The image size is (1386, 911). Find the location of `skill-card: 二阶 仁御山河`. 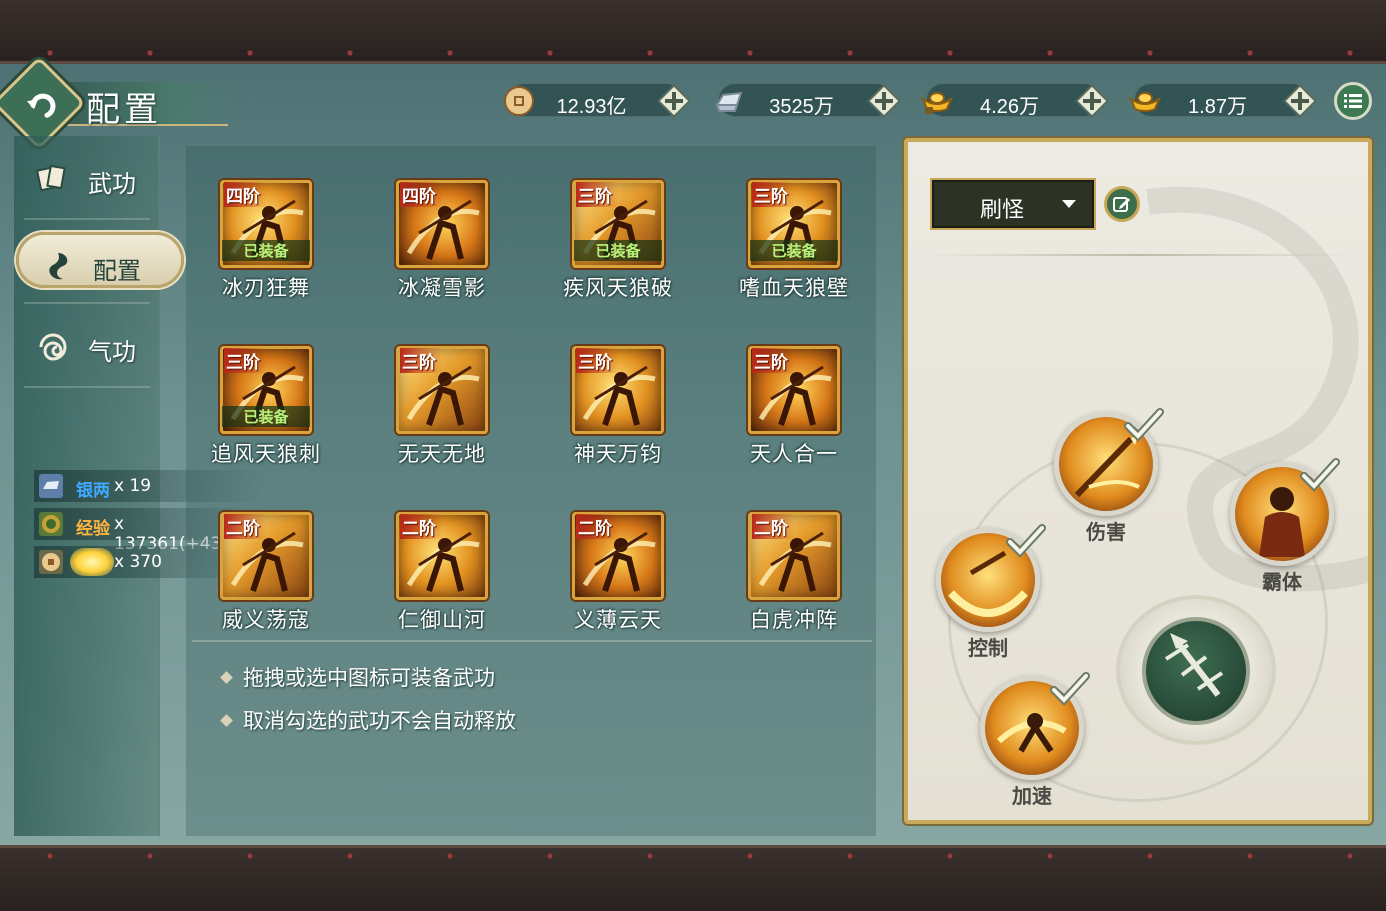

skill-card: 二阶 仁御山河 is located at coordinates (442, 577).